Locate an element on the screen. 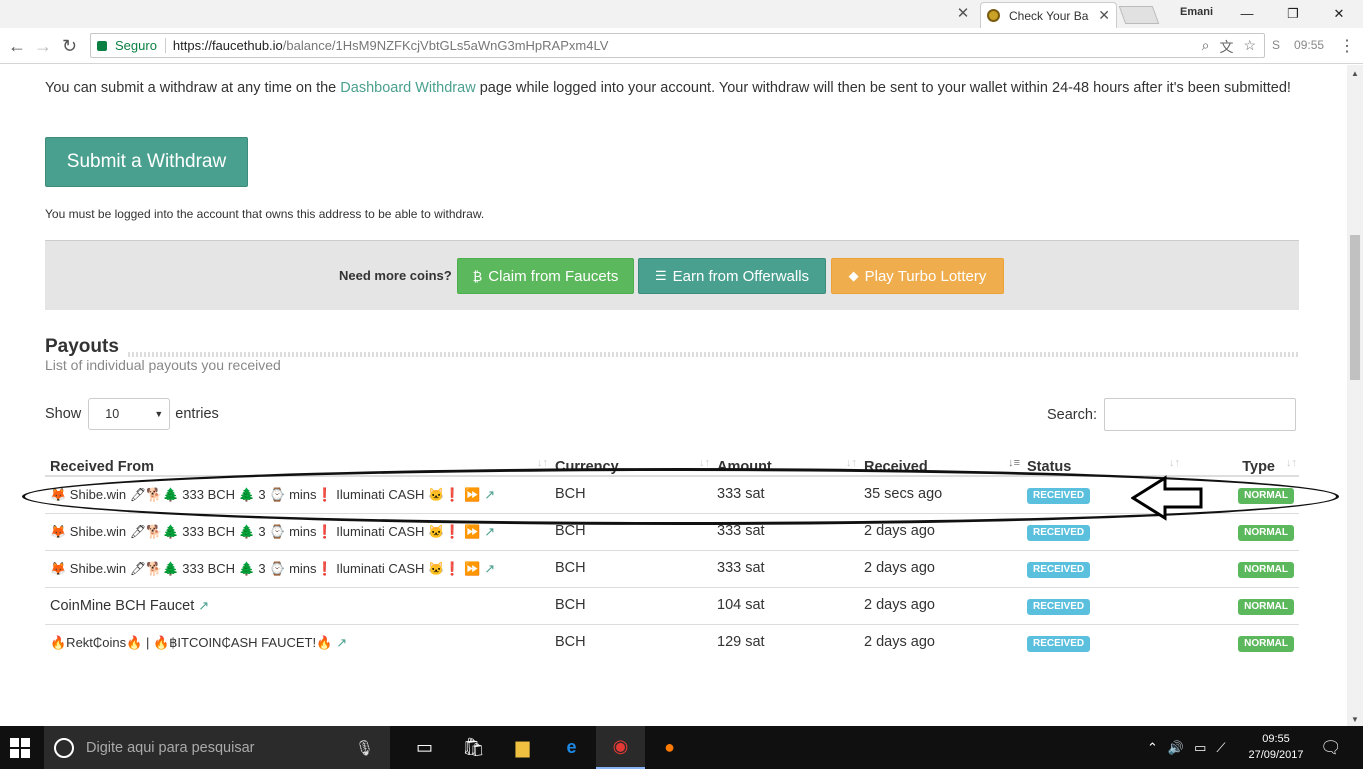  chevron-up-icon: ⌃ is located at coordinates (1152, 748).